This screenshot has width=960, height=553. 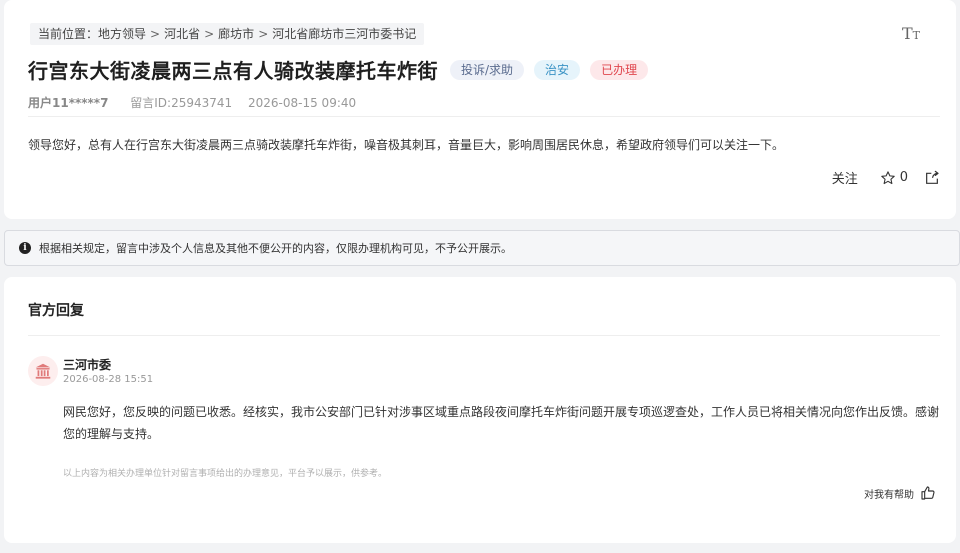 What do you see at coordinates (233, 71) in the screenshot?
I see `page-title: 行宫东大街凌晨两三点有人骑改装摩托车炸街` at bounding box center [233, 71].